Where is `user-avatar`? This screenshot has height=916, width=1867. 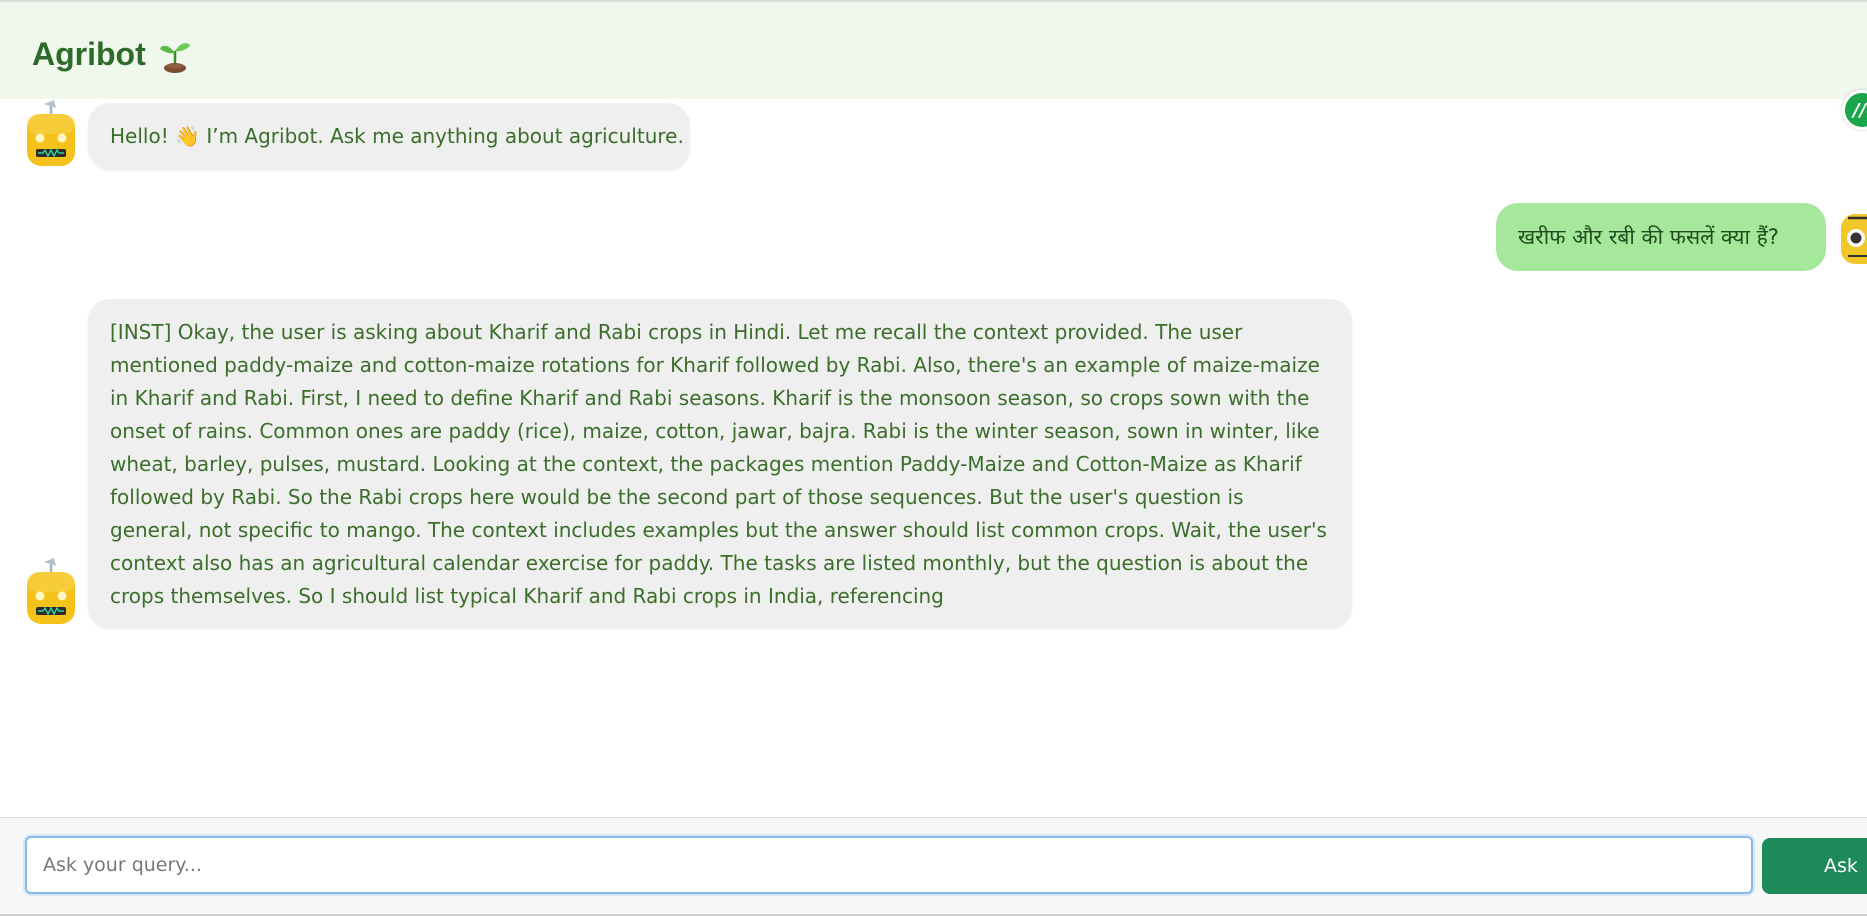
user-avatar is located at coordinates (1854, 239).